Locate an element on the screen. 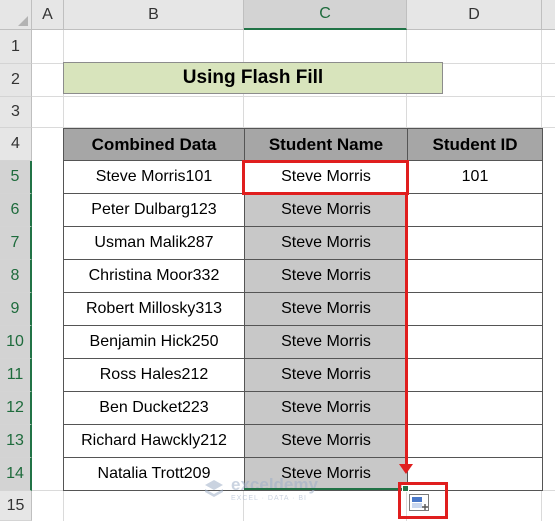 The image size is (555, 521). row-header-10: 10 is located at coordinates (16, 342).